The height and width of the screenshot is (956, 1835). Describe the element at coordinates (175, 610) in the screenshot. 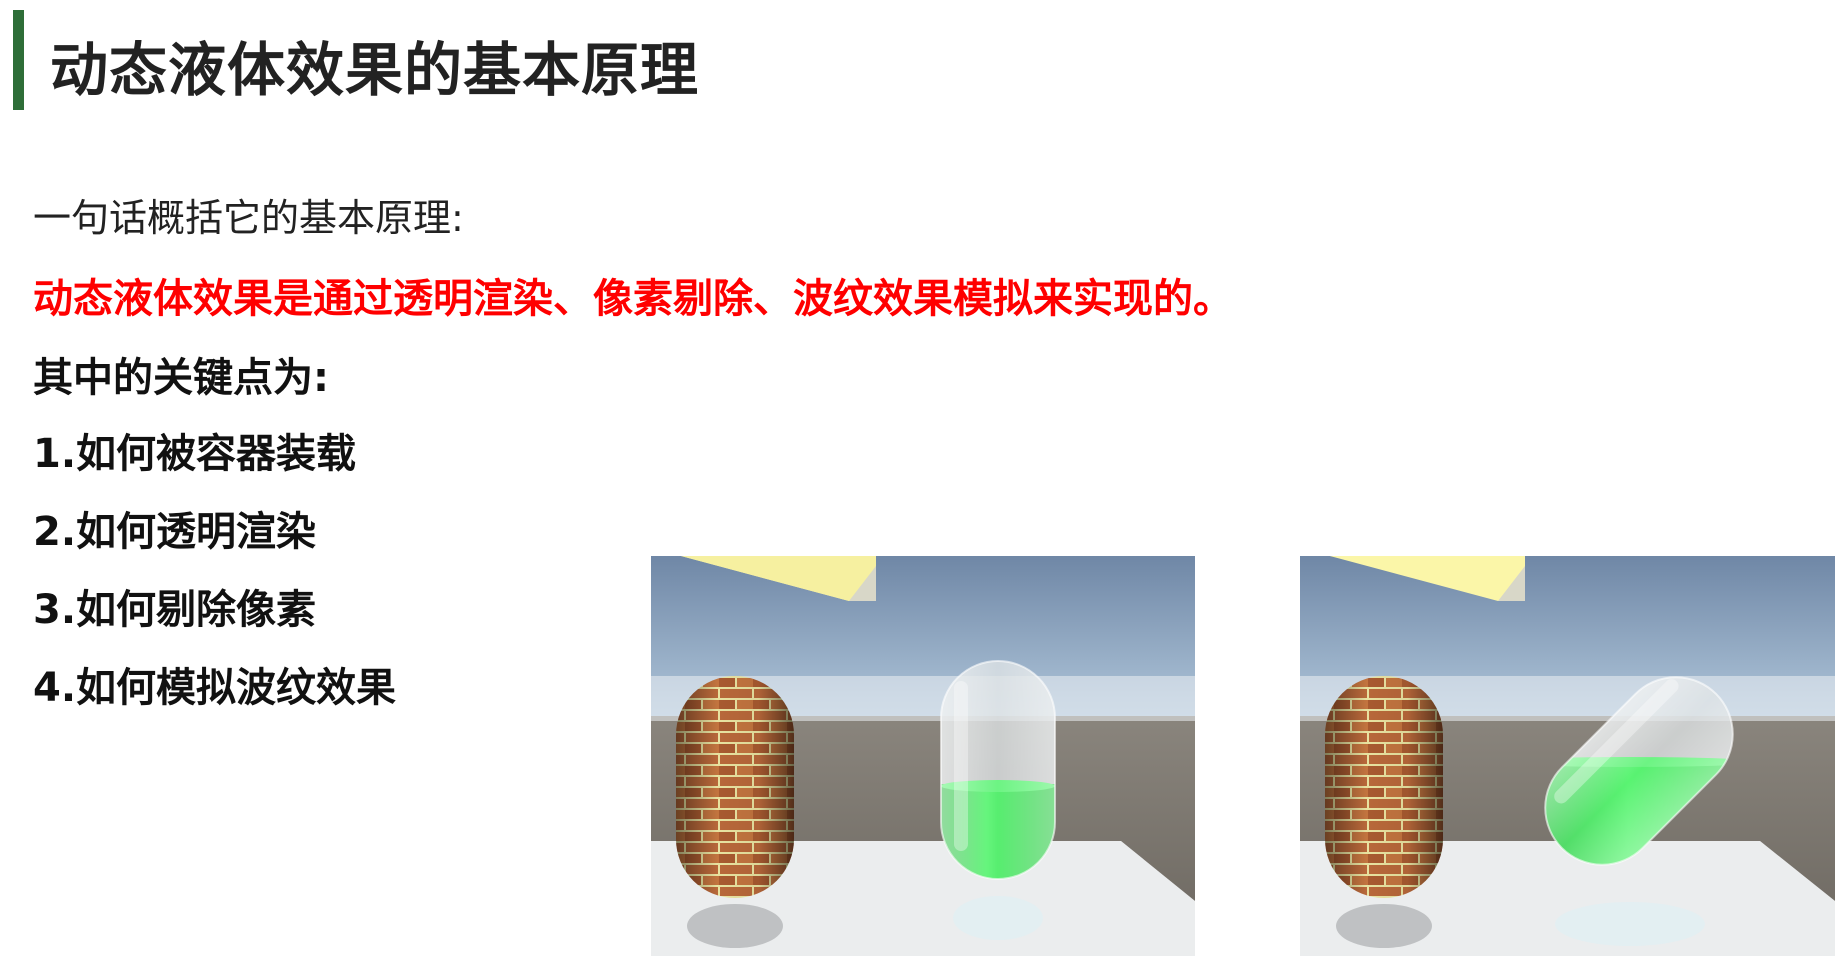

I see `key-point-3: 3.如何剔除像素` at that location.